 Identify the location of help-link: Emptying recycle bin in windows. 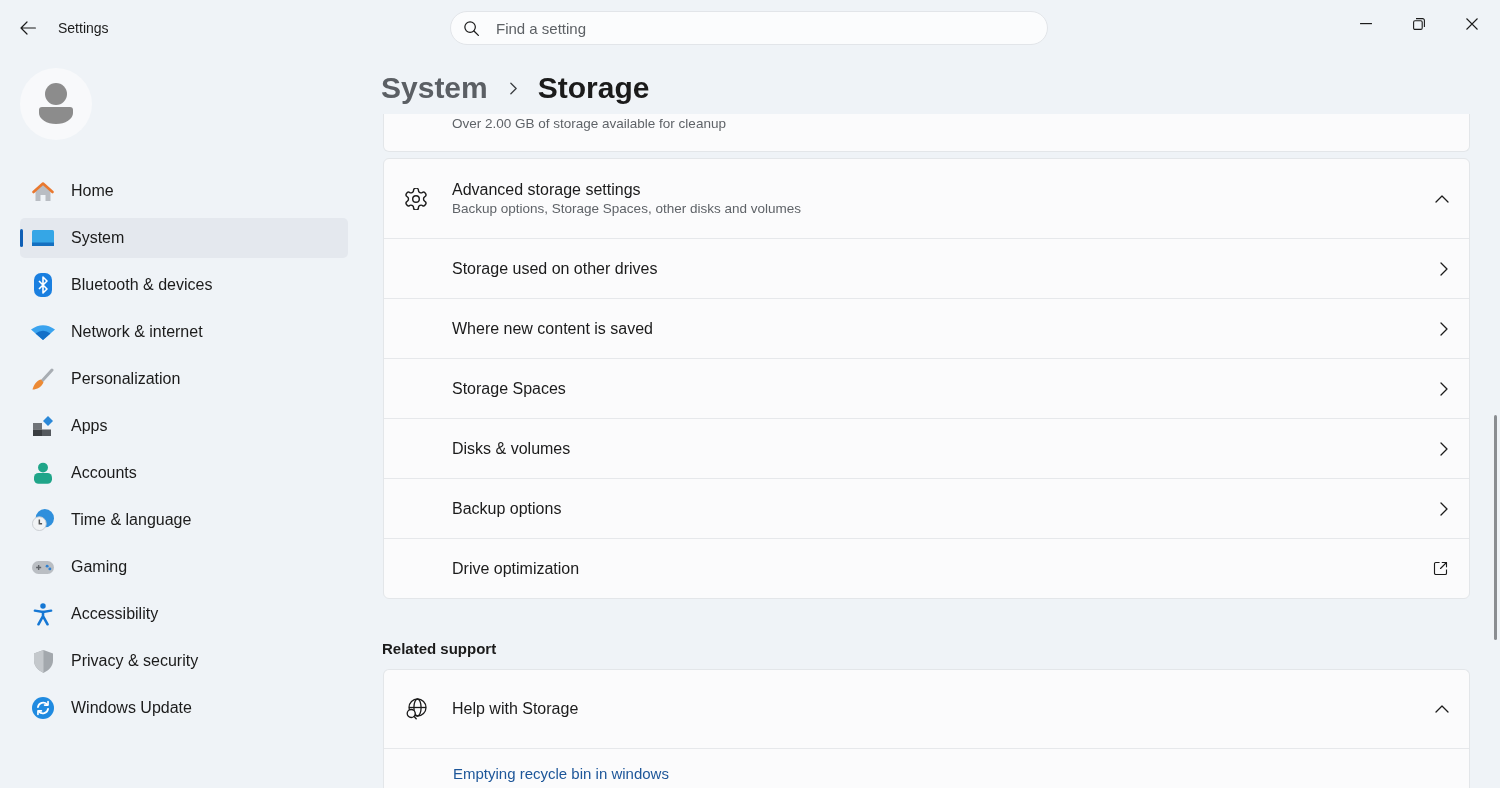
(561, 774).